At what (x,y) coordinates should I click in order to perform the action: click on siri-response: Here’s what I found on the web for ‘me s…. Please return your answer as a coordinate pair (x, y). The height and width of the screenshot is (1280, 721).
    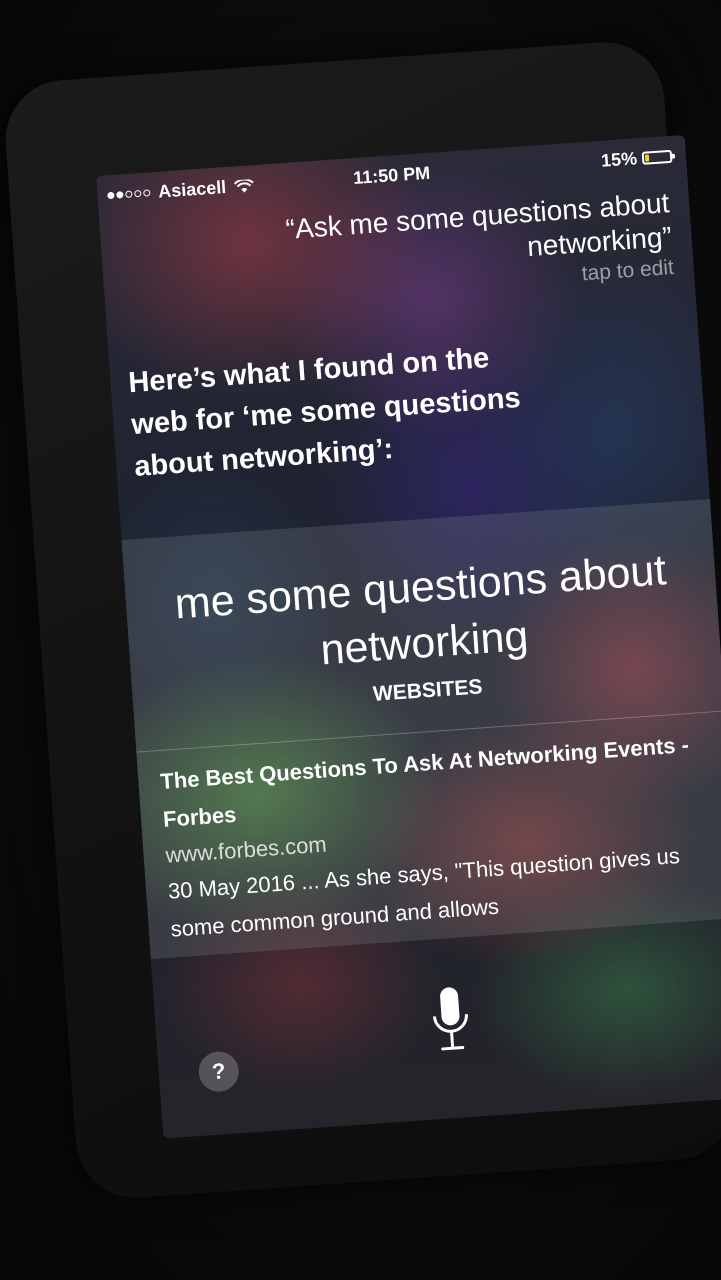
    Looking at the image, I should click on (324, 412).